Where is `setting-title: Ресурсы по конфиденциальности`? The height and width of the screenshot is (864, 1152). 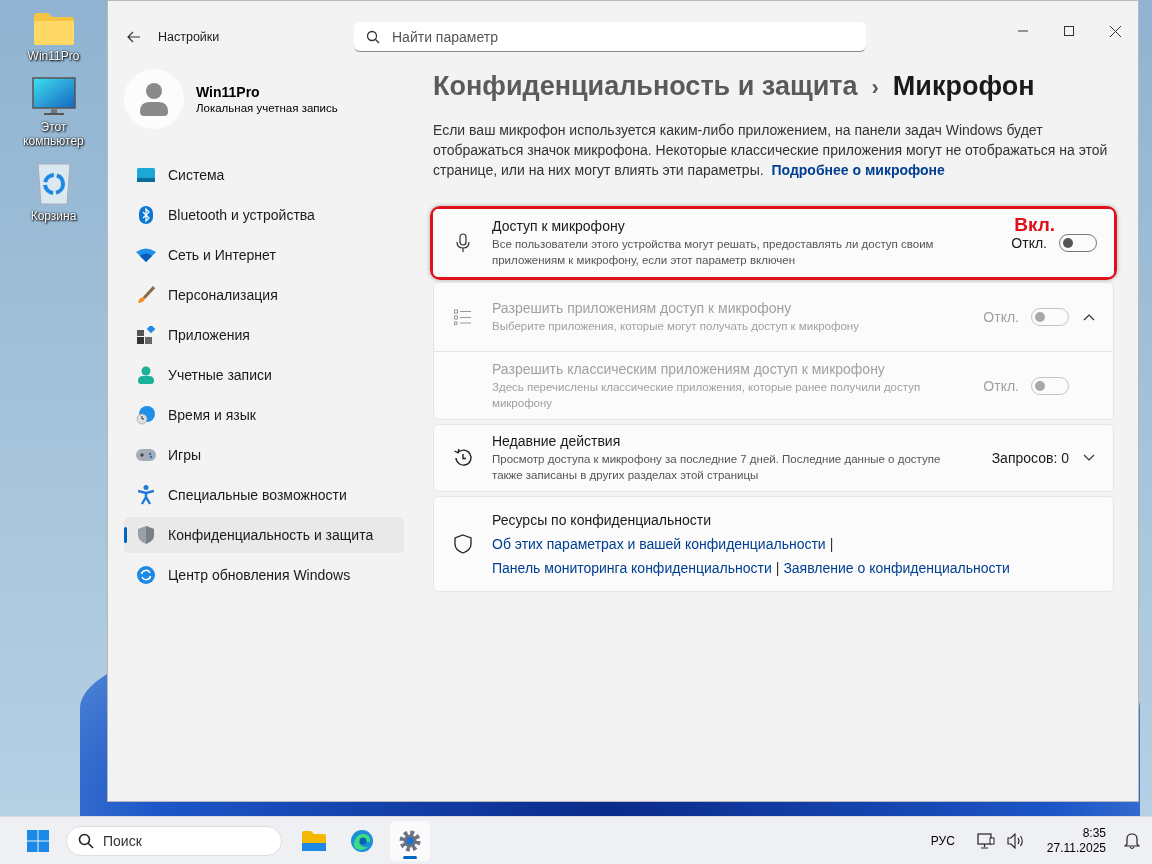
setting-title: Ресурсы по конфиденциальности is located at coordinates (602, 520).